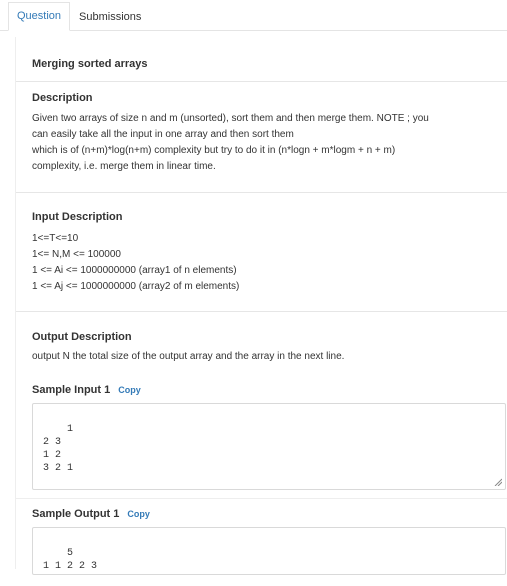 Image resolution: width=507 pixels, height=586 pixels. Describe the element at coordinates (58, 449) in the screenshot. I see `sample-input-value: 1 2 3 1 2 3 2 1` at that location.